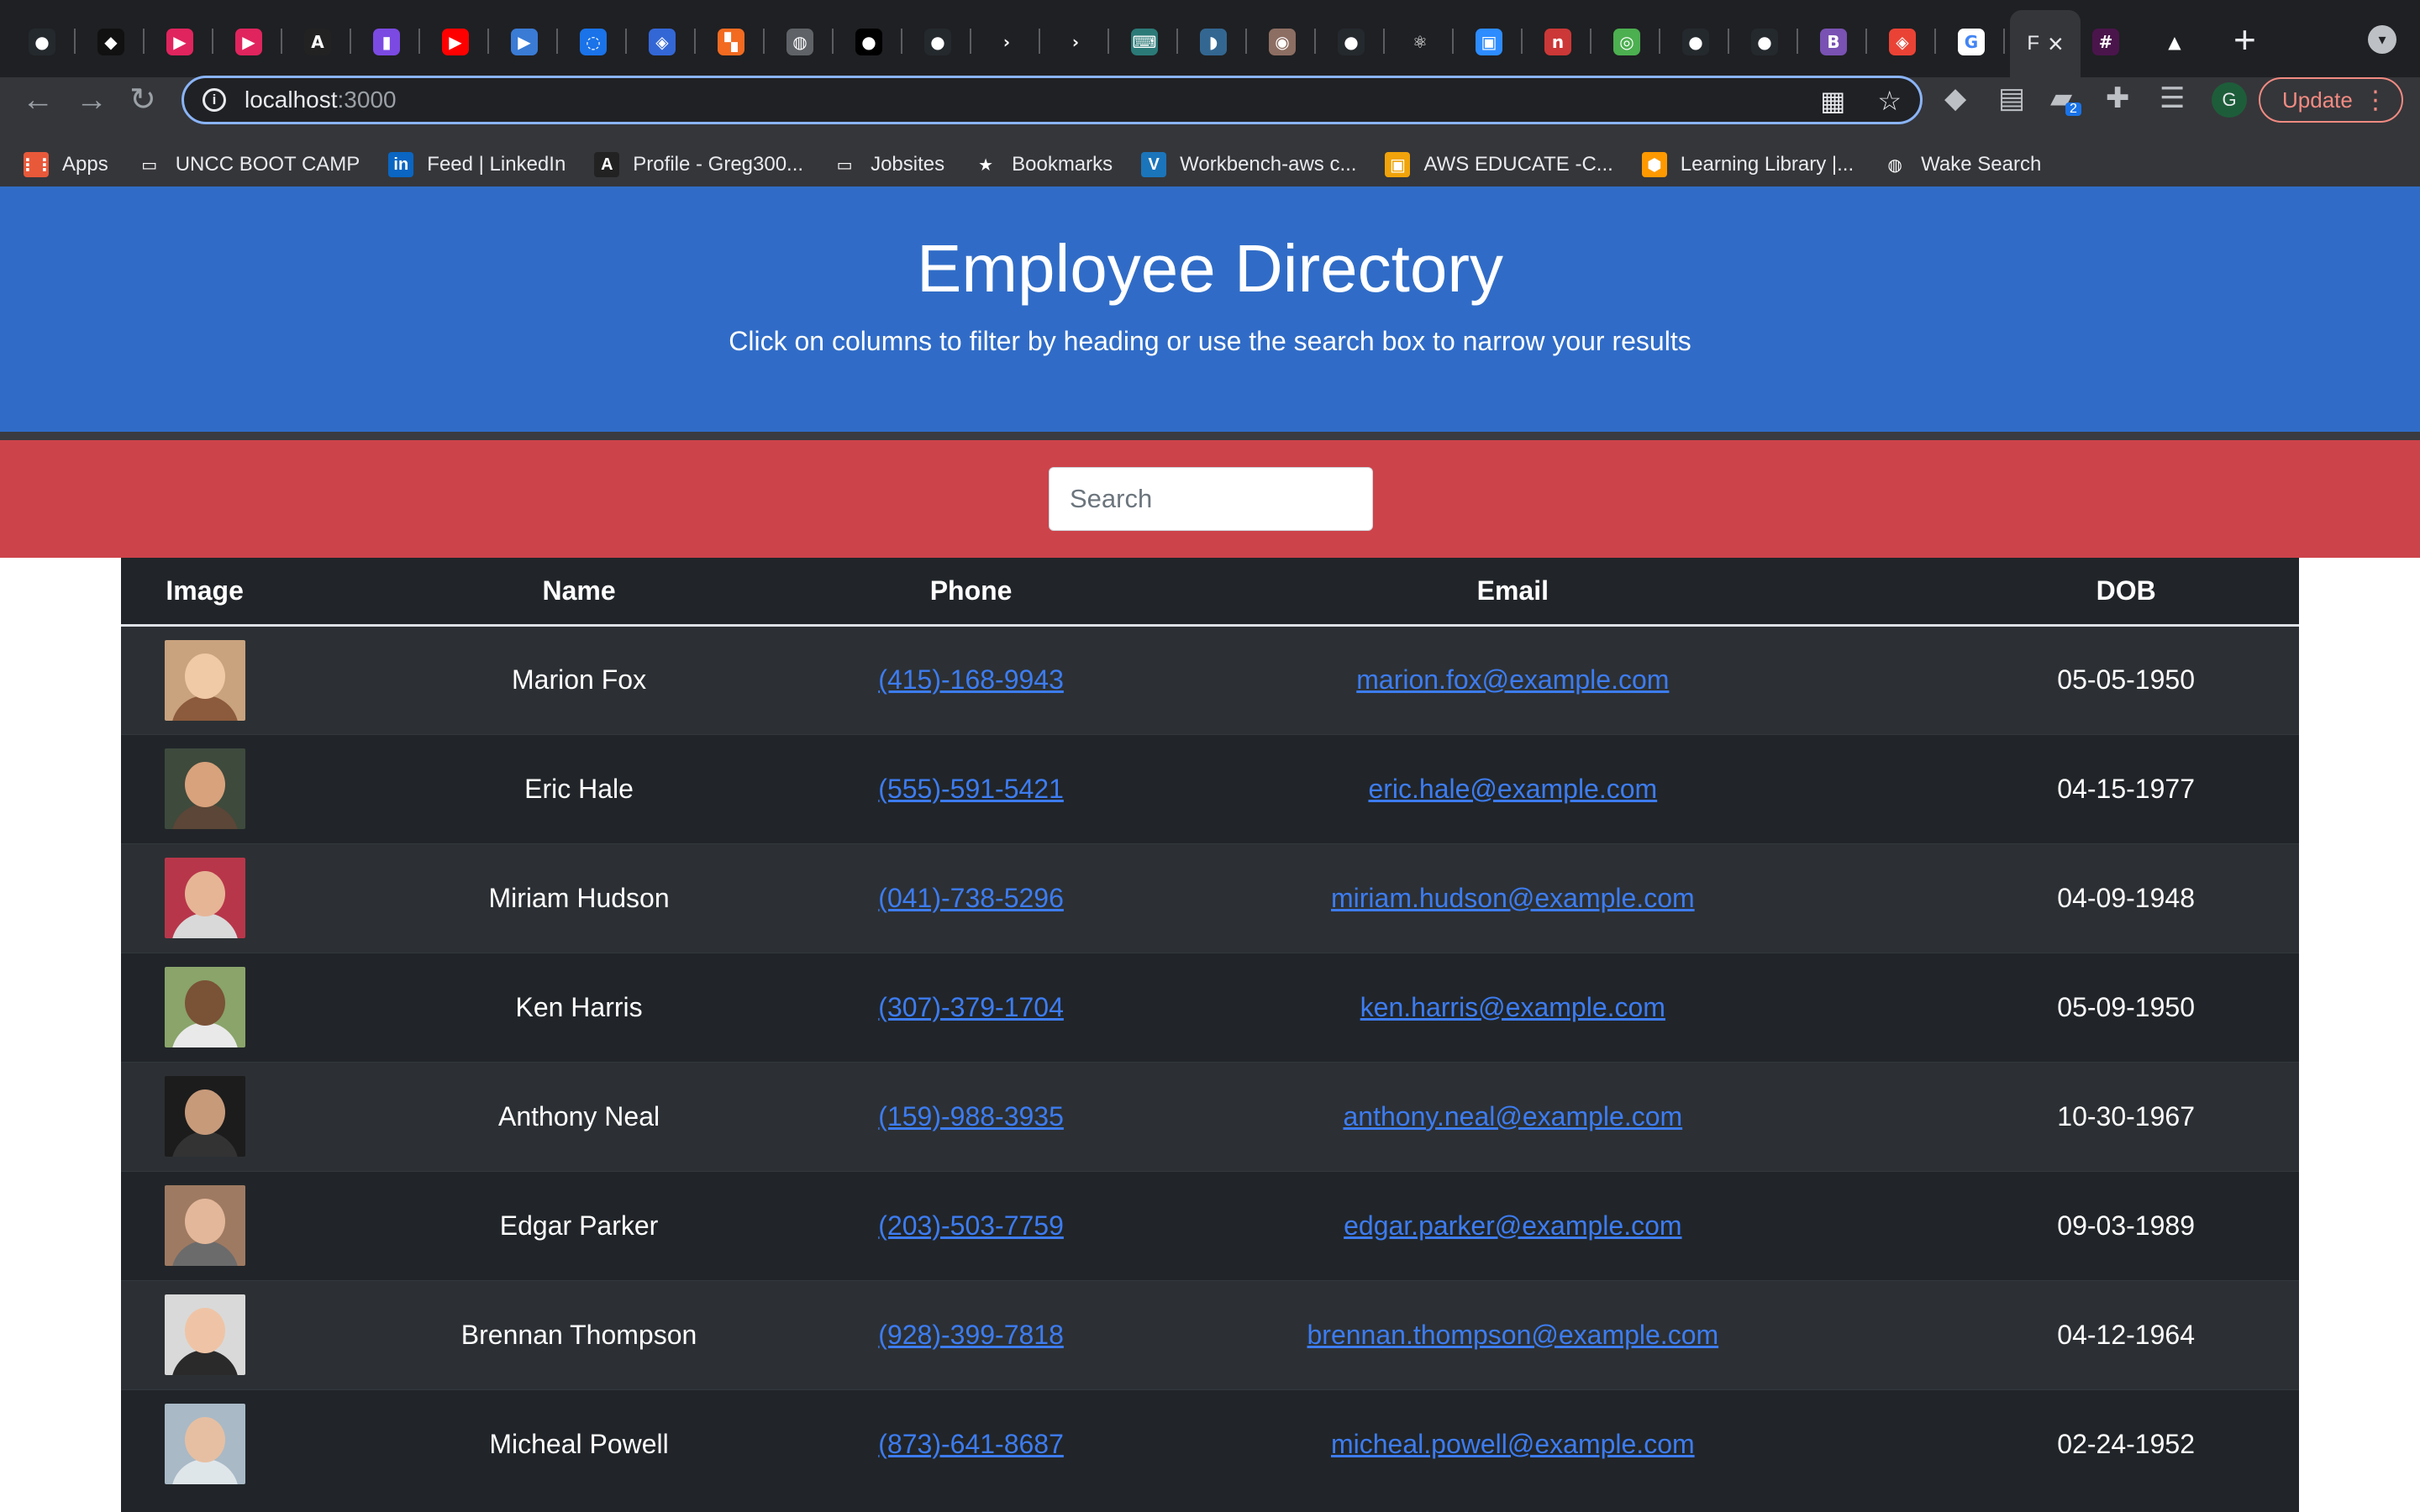  Describe the element at coordinates (2172, 98) in the screenshot. I see `media-control-icon: ☰` at that location.